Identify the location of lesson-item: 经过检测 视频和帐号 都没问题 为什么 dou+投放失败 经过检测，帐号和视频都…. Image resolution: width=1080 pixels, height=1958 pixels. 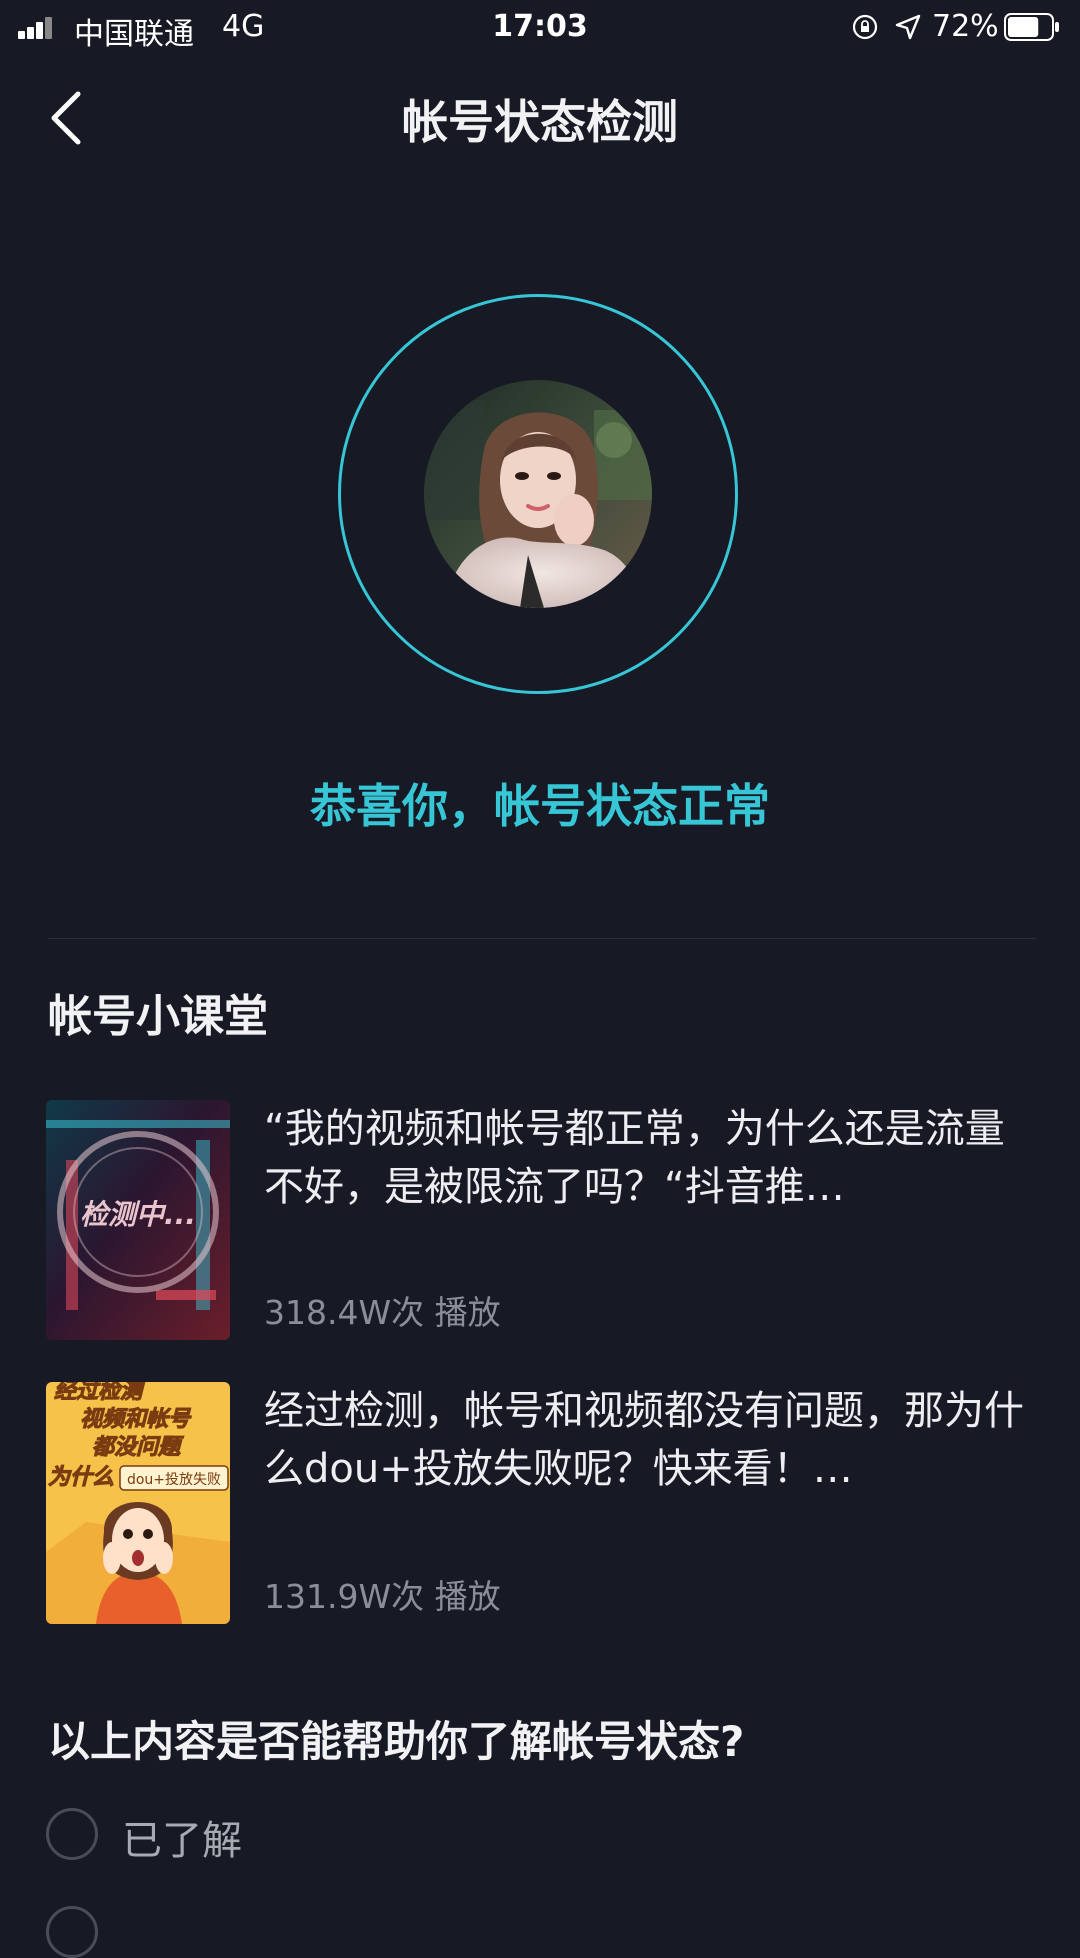
(541, 1503).